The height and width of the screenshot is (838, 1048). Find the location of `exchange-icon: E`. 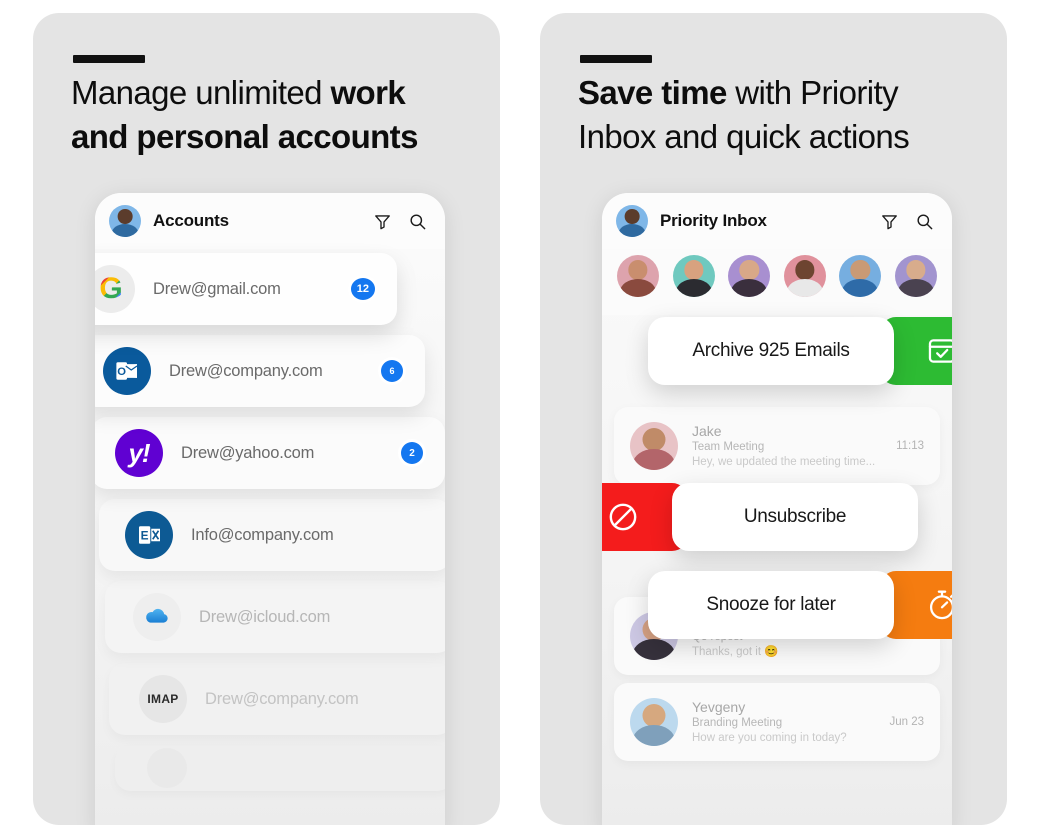

exchange-icon: E is located at coordinates (149, 535).